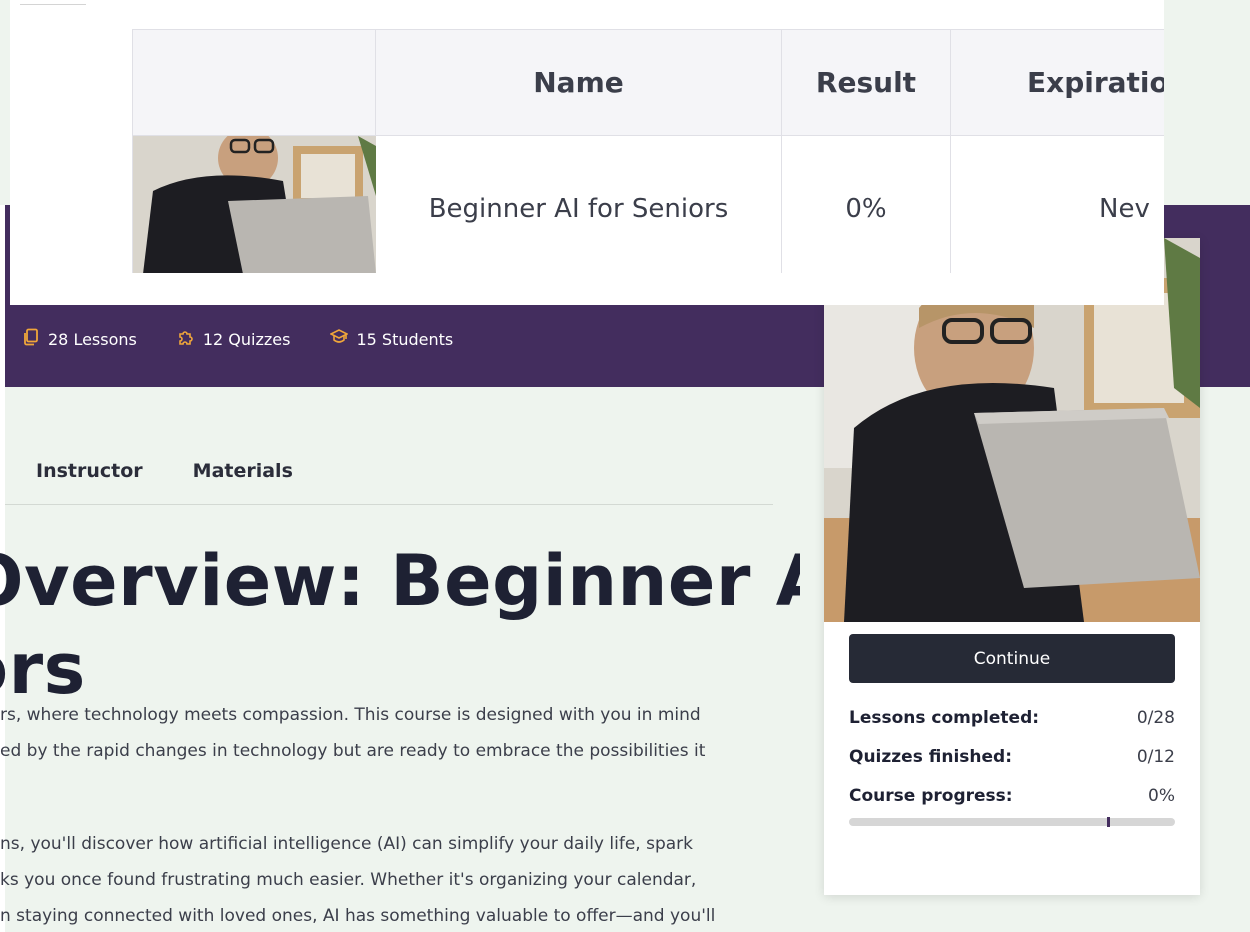 The image size is (1250, 932). What do you see at coordinates (389, 504) in the screenshot?
I see `tabs-divider` at bounding box center [389, 504].